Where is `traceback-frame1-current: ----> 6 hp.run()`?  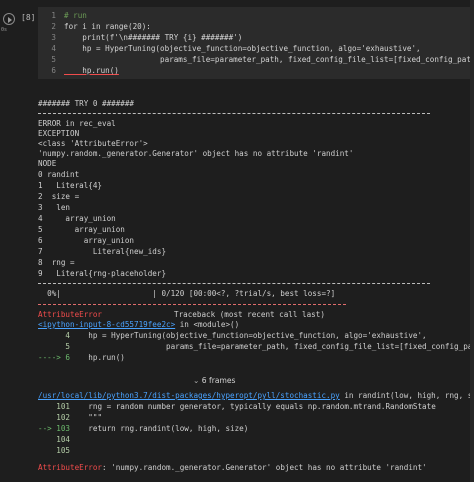
traceback-frame1-current: ----> 6 hp.run() is located at coordinates (81, 357).